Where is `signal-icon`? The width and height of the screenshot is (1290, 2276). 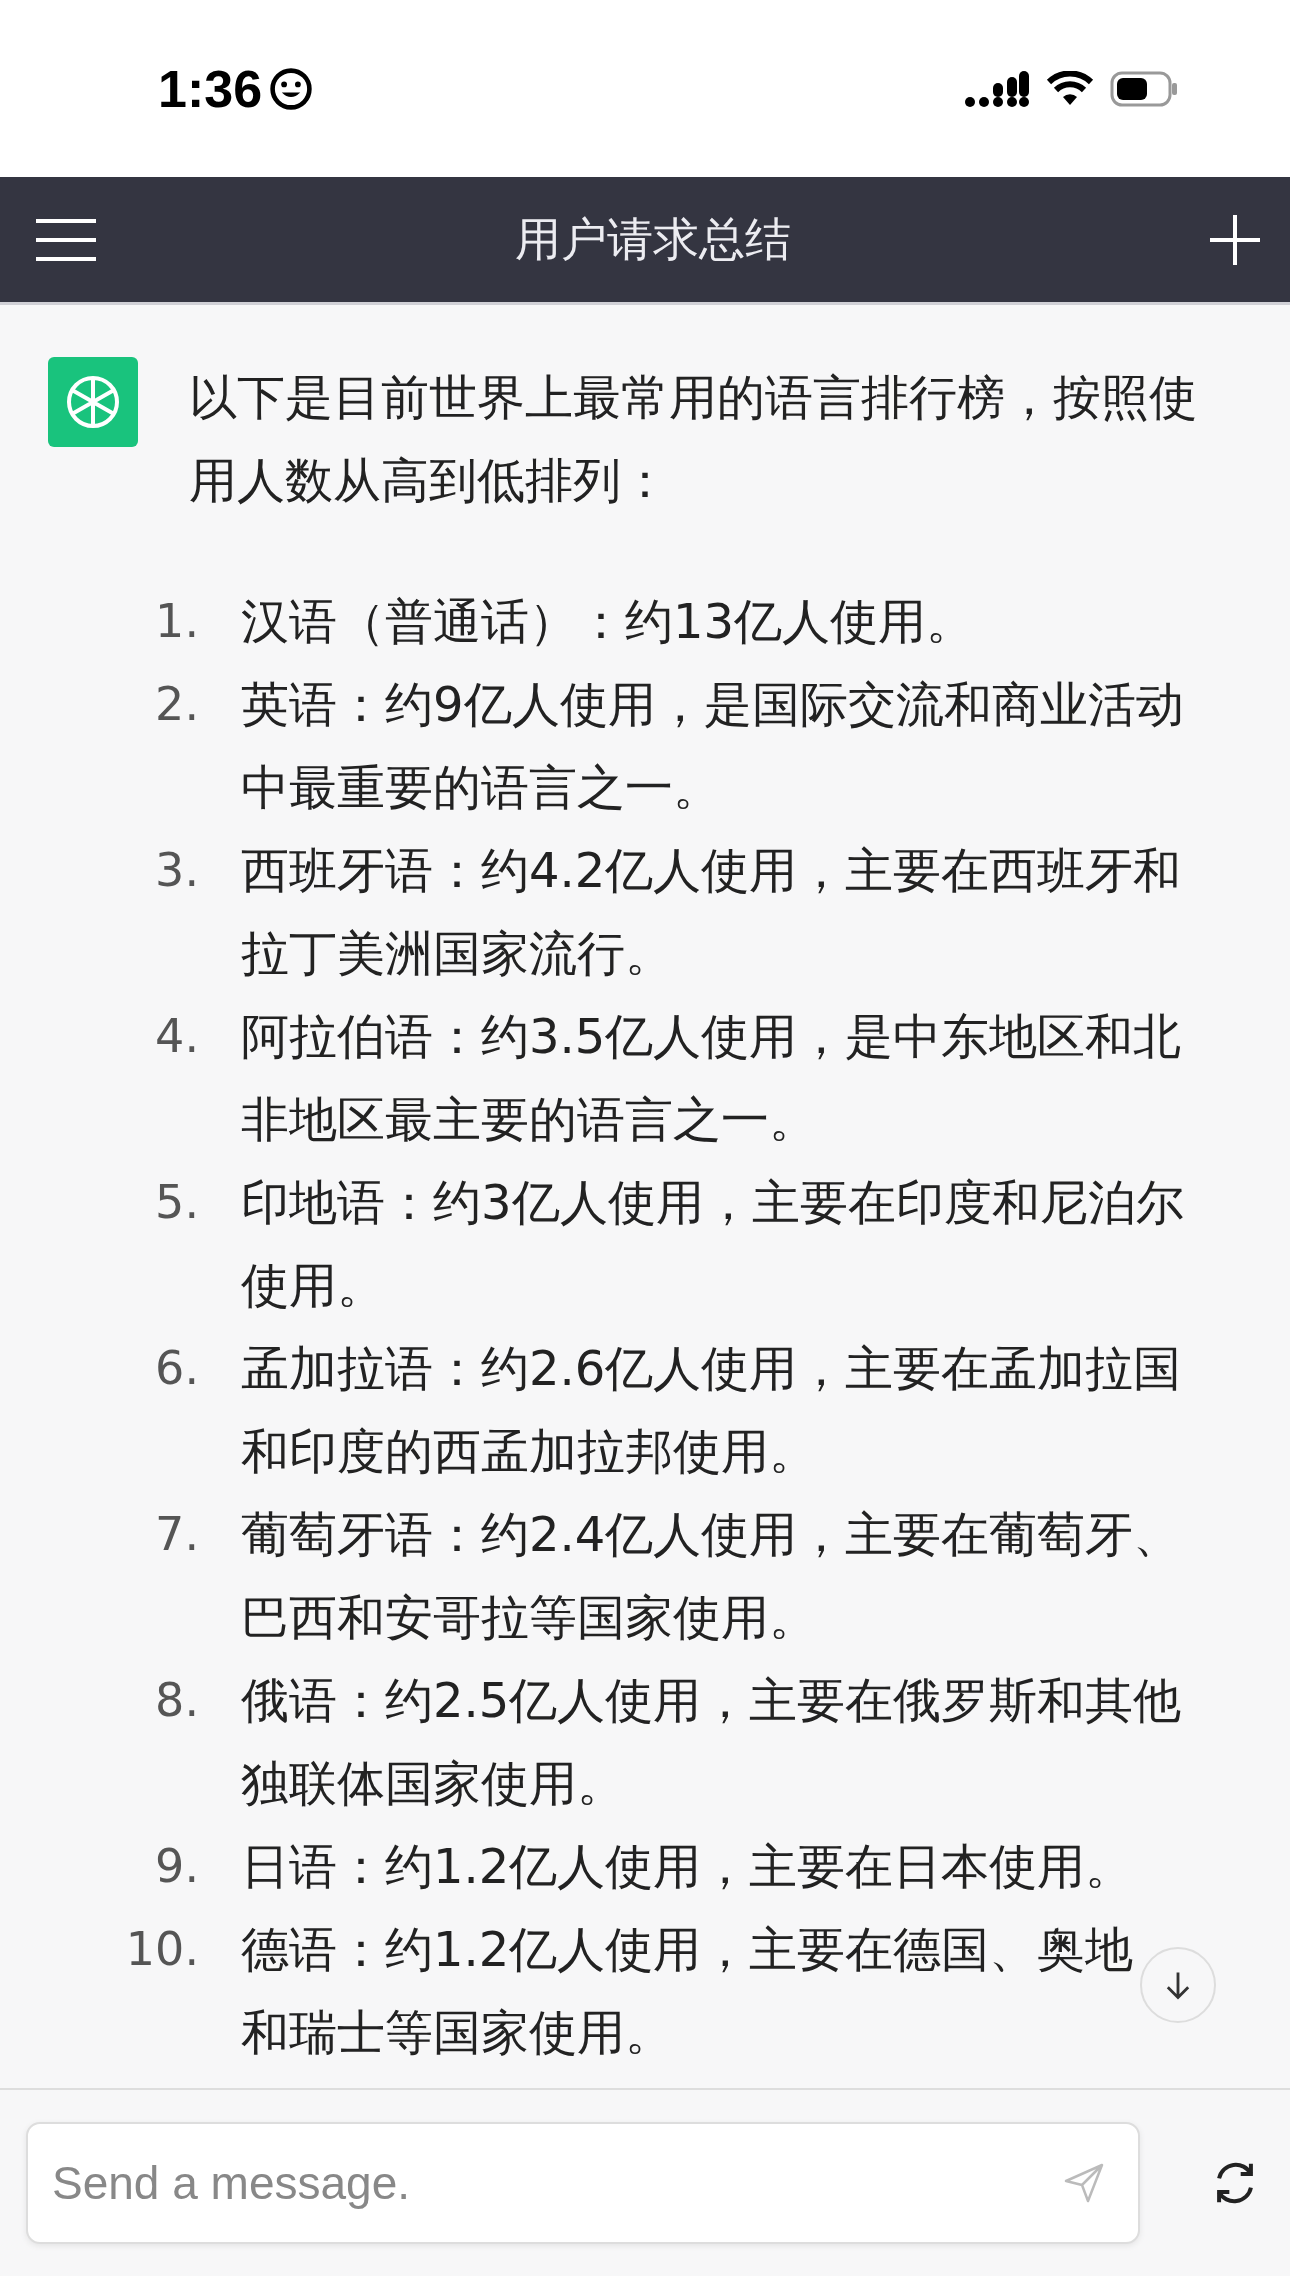 signal-icon is located at coordinates (997, 88).